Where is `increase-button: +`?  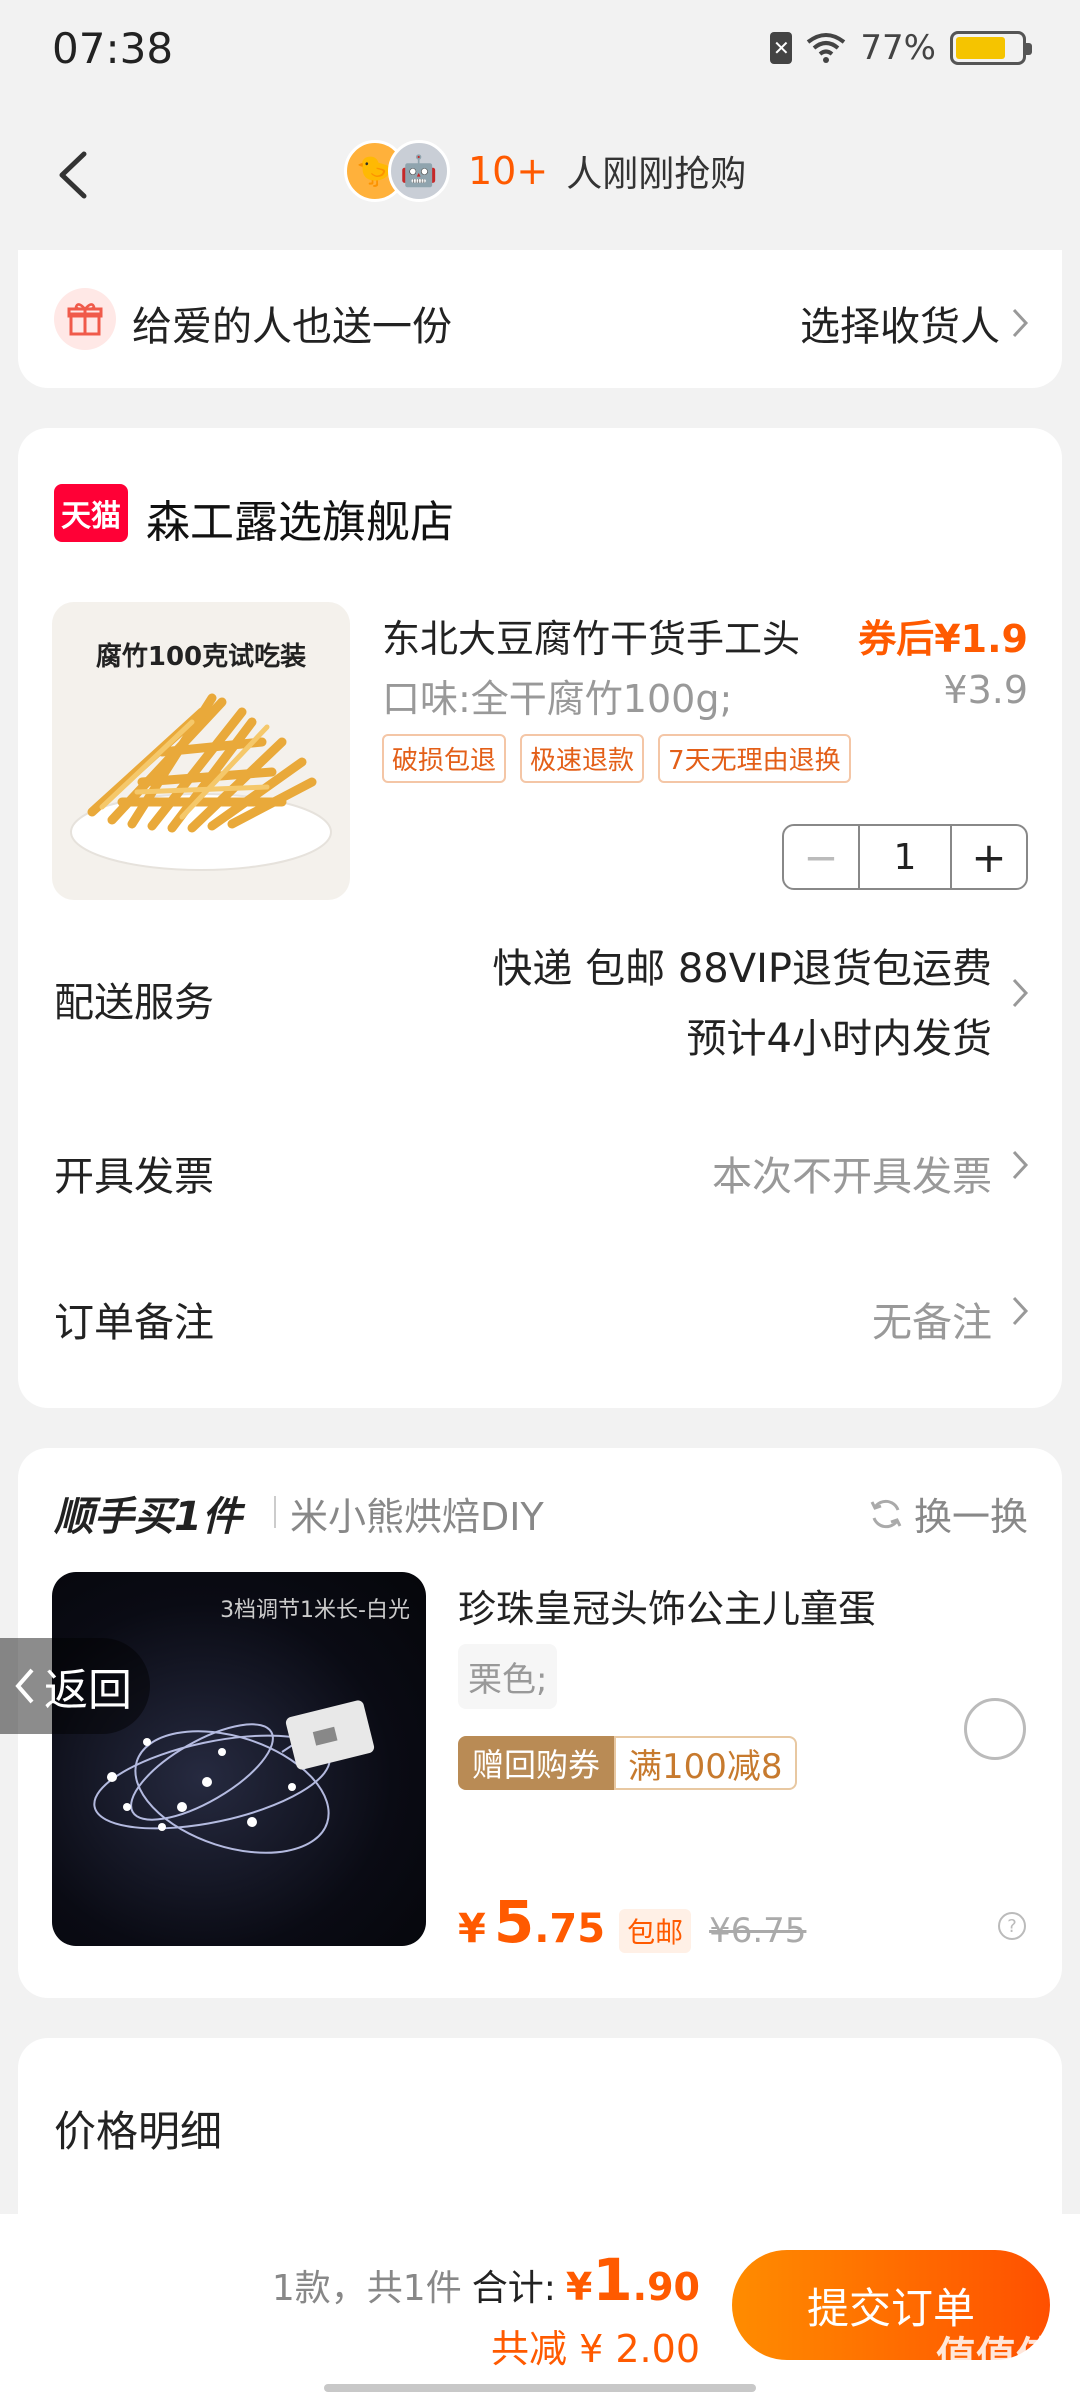 increase-button: + is located at coordinates (988, 857).